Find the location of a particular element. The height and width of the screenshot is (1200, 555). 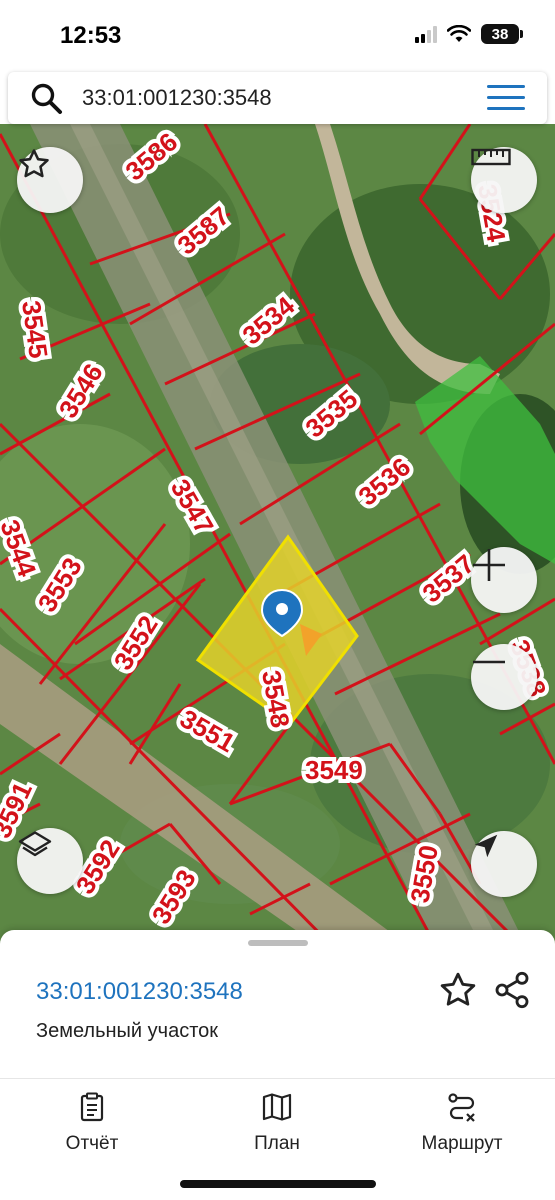

tab-route-label: Маршрут is located at coordinates (462, 1143).